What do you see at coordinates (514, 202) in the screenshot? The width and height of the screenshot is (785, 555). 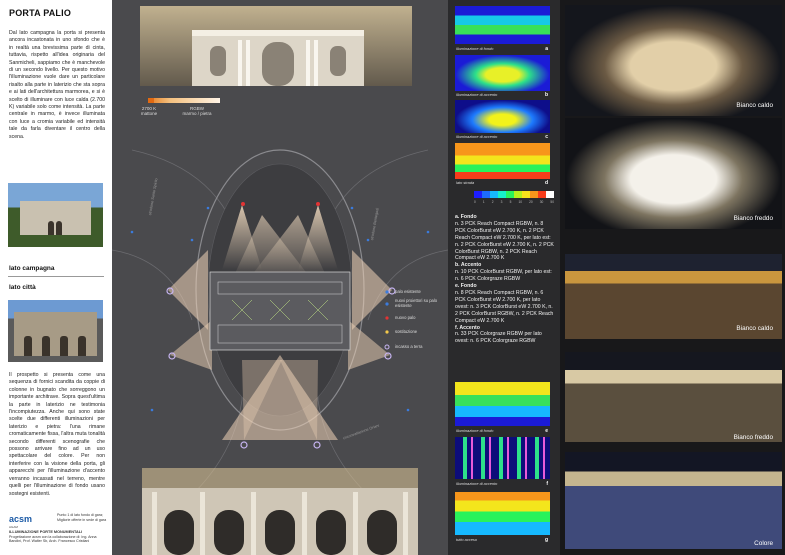 I see `illuminance-scale-labels: 0 1 2 3 5 10 20 30 50` at bounding box center [514, 202].